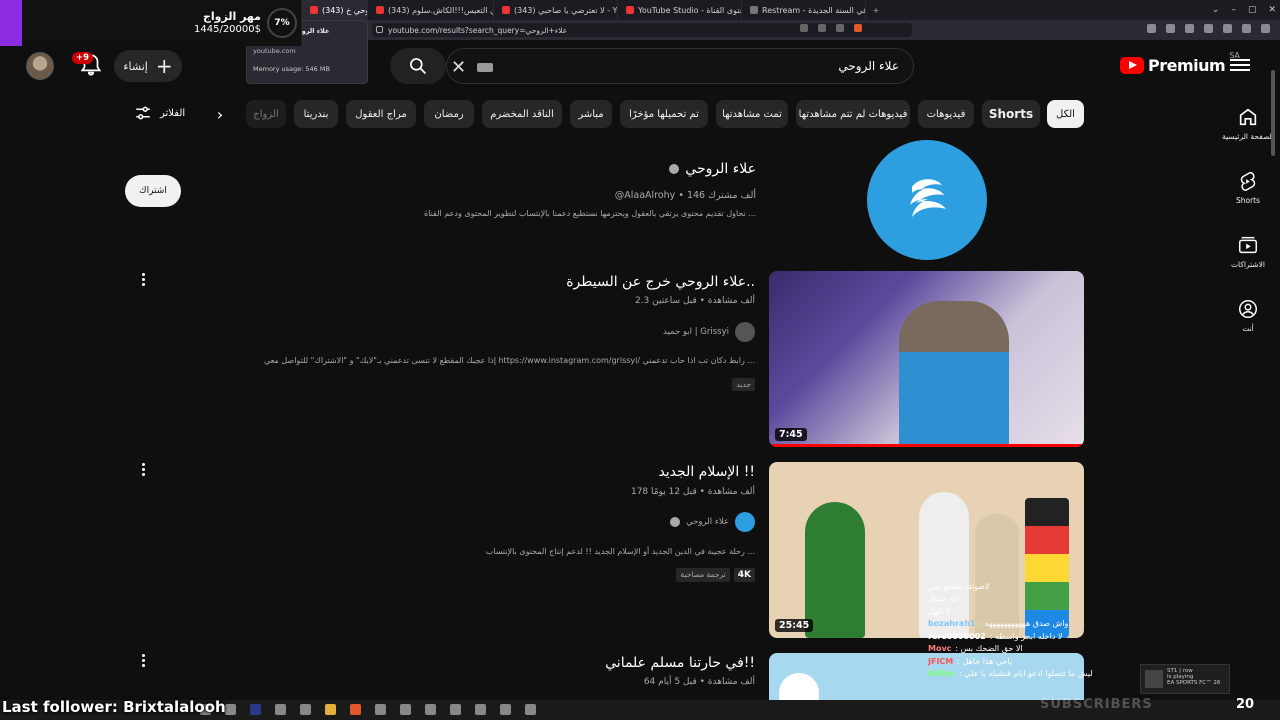  What do you see at coordinates (159, 113) in the screenshot?
I see `filters-button: الفلاتر` at bounding box center [159, 113].